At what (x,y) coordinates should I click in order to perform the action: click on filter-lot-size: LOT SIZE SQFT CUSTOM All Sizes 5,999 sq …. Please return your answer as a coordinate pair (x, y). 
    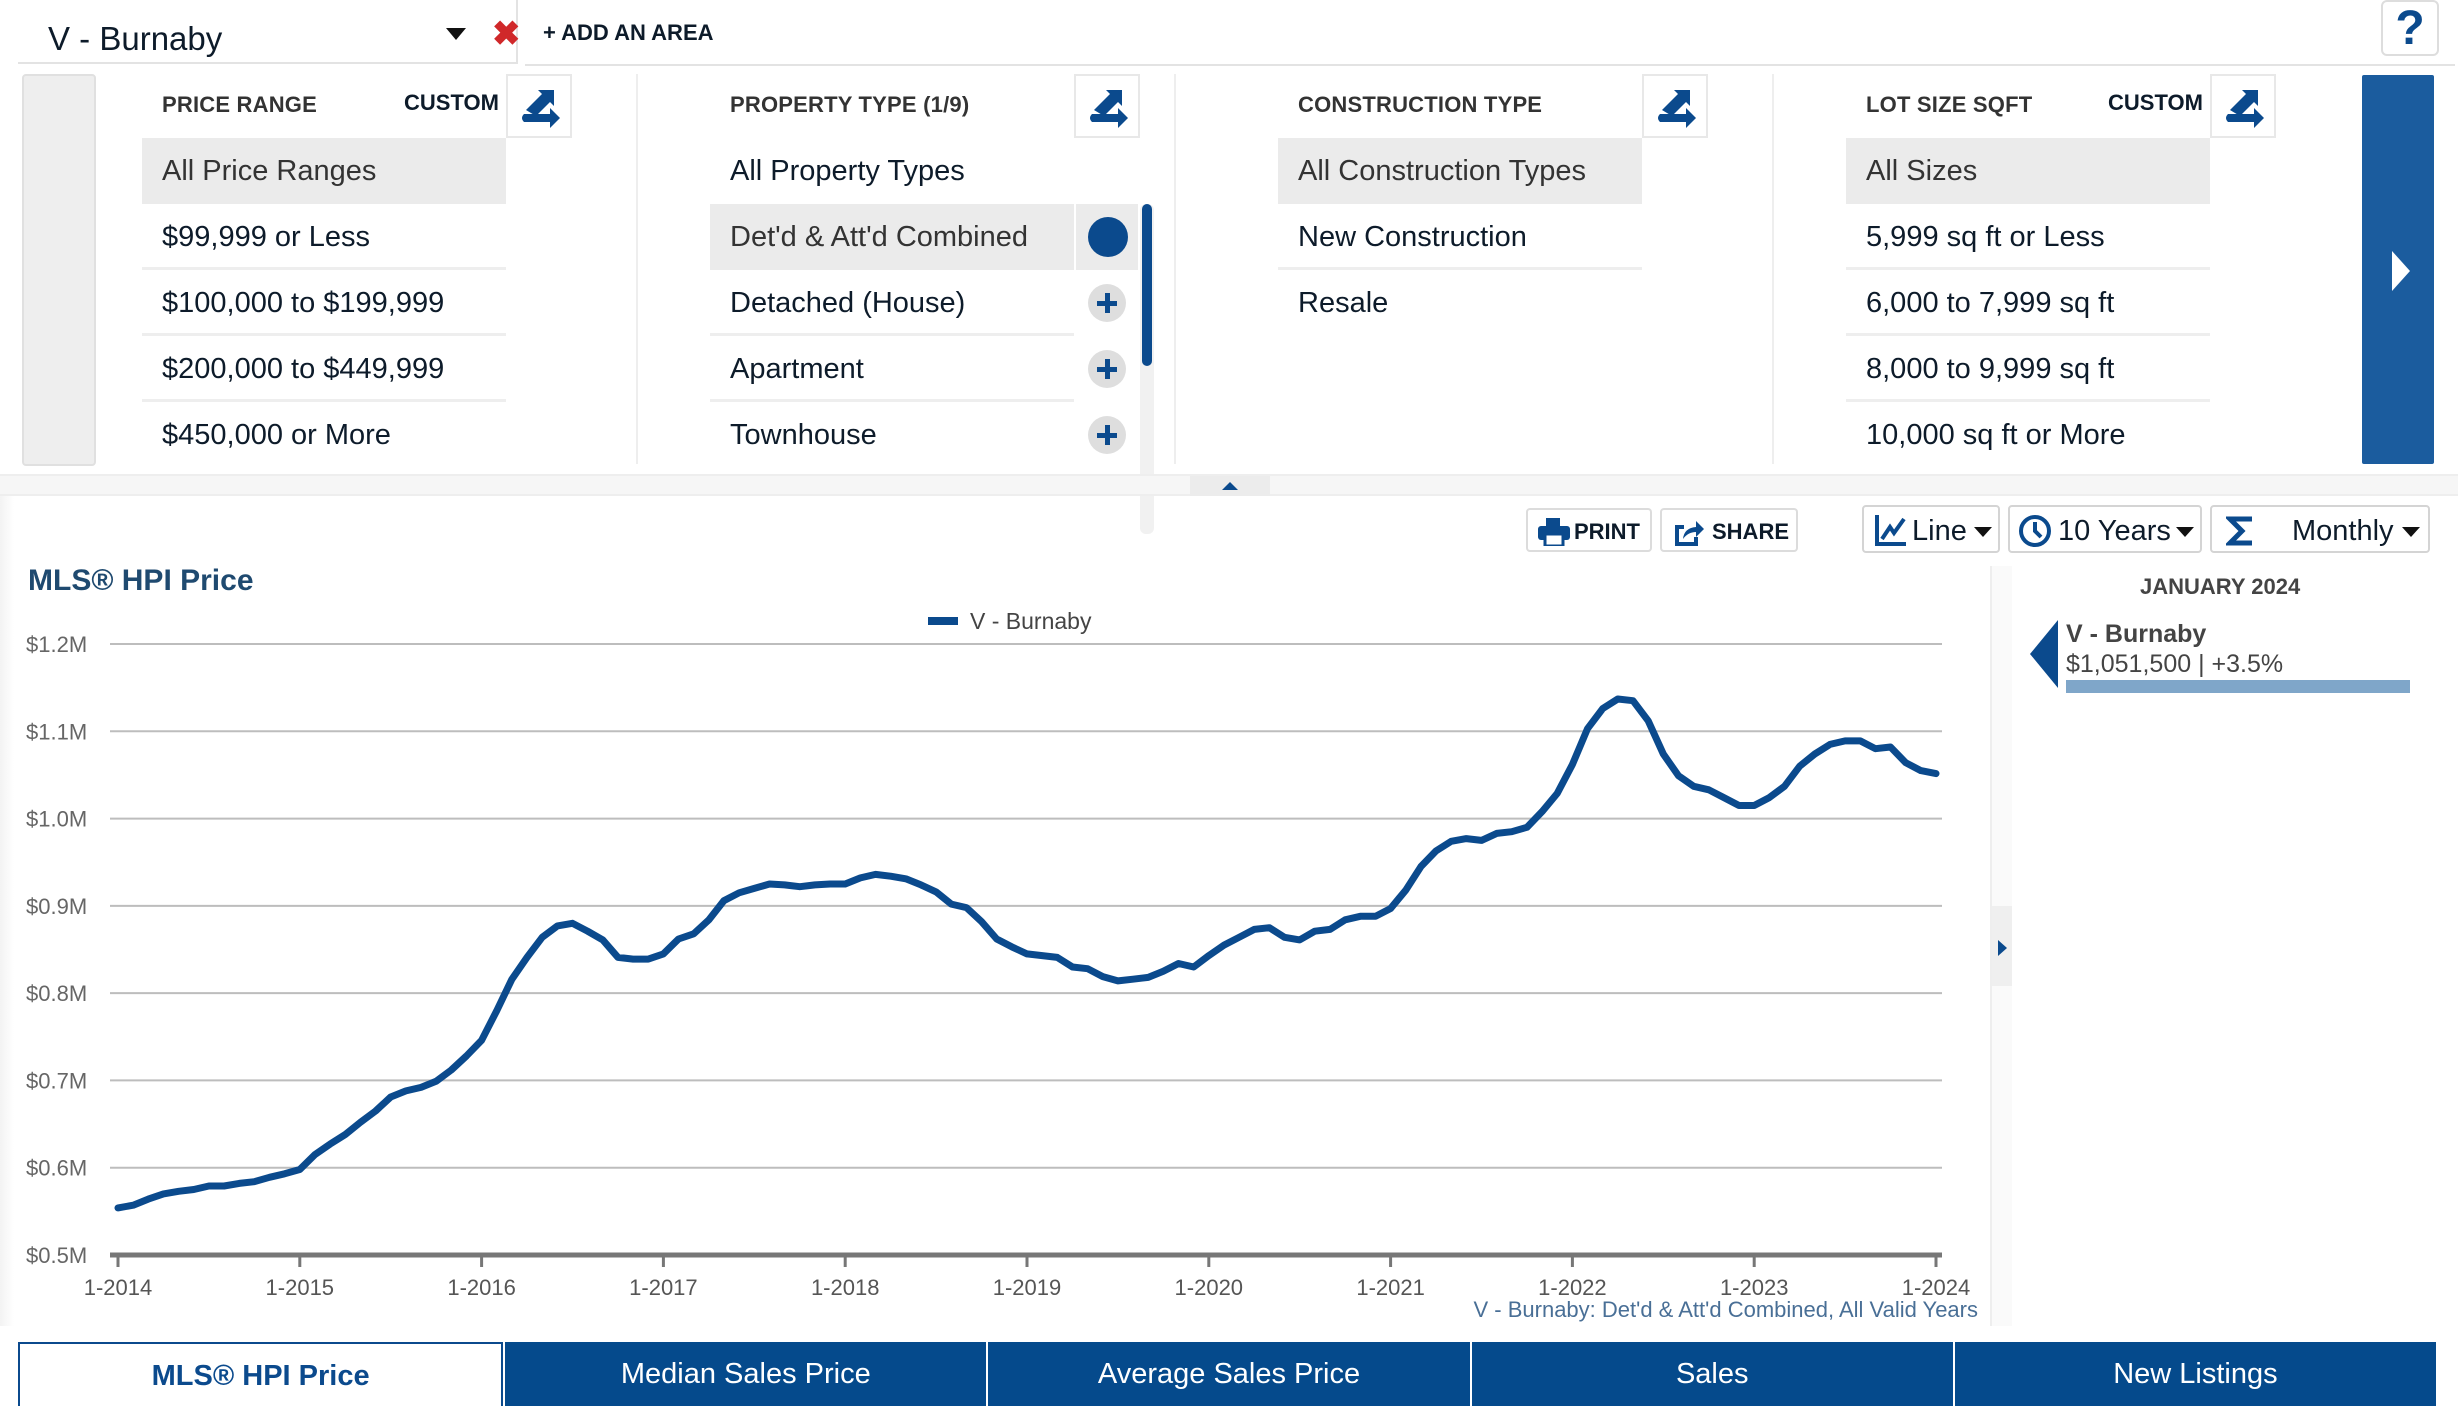
    Looking at the image, I should click on (2086, 266).